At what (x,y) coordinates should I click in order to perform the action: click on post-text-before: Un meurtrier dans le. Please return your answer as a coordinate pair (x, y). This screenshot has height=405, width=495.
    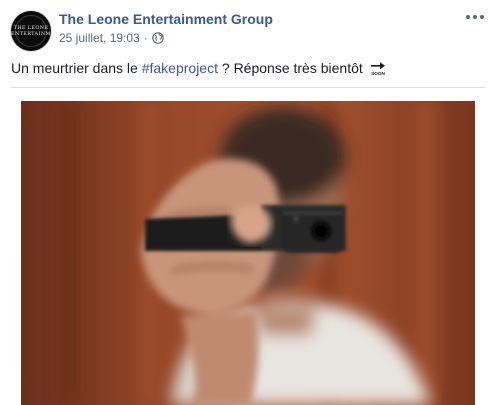
    Looking at the image, I should click on (76, 68).